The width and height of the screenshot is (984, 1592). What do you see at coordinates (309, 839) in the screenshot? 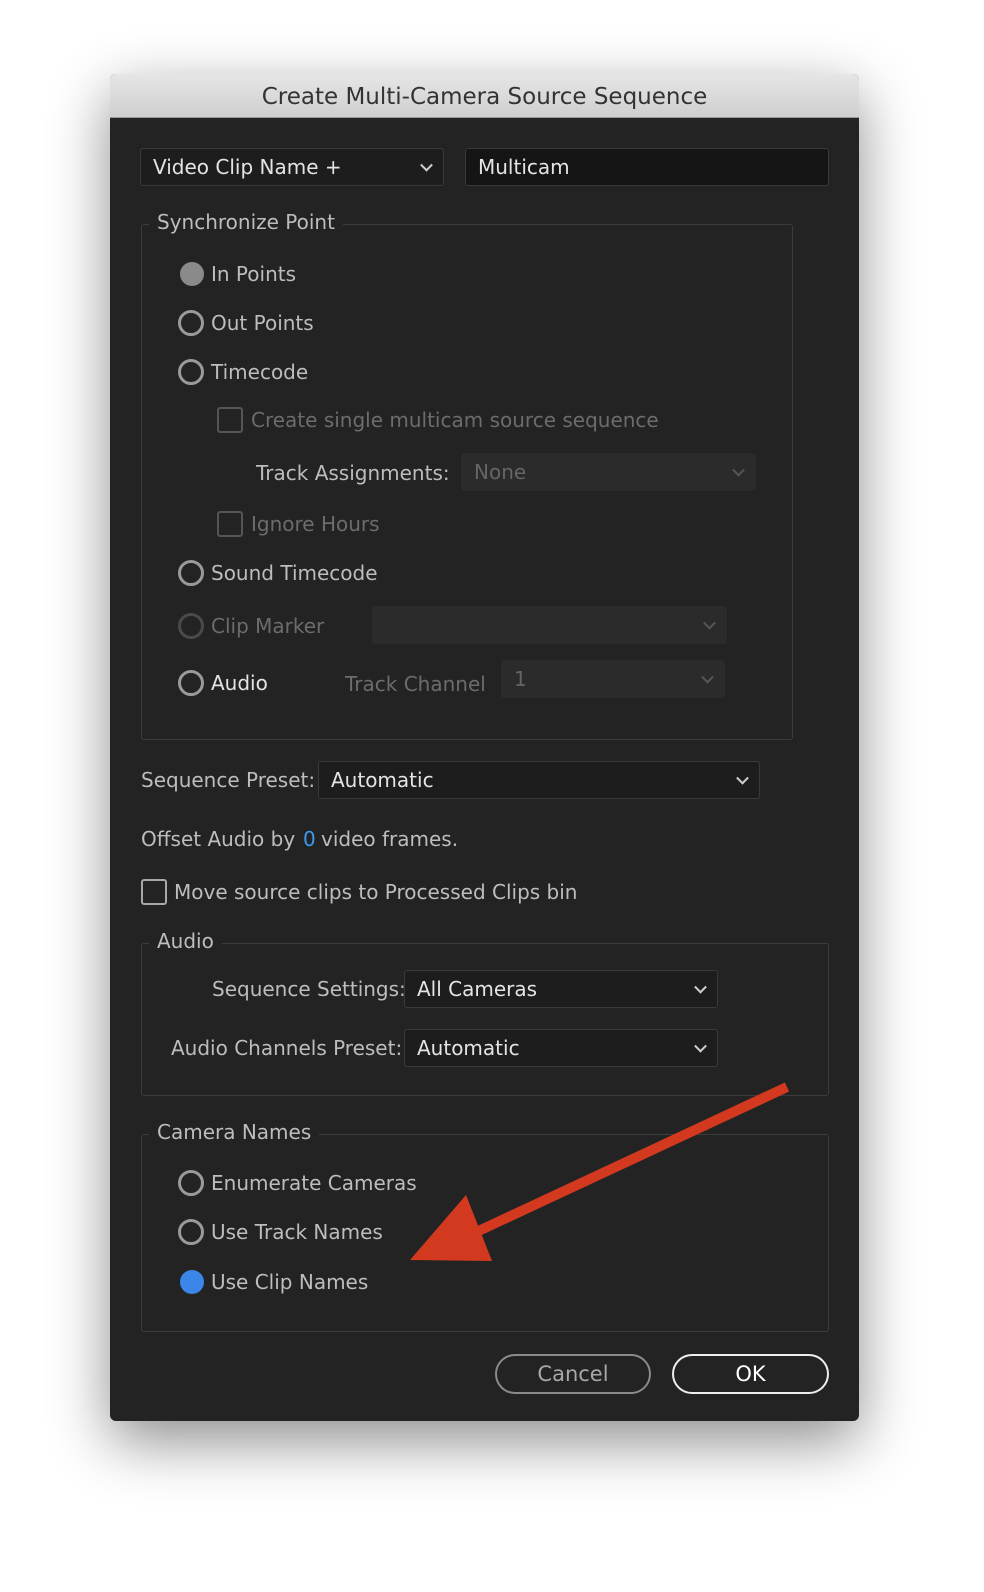
I see `offset-audio-value: 0` at bounding box center [309, 839].